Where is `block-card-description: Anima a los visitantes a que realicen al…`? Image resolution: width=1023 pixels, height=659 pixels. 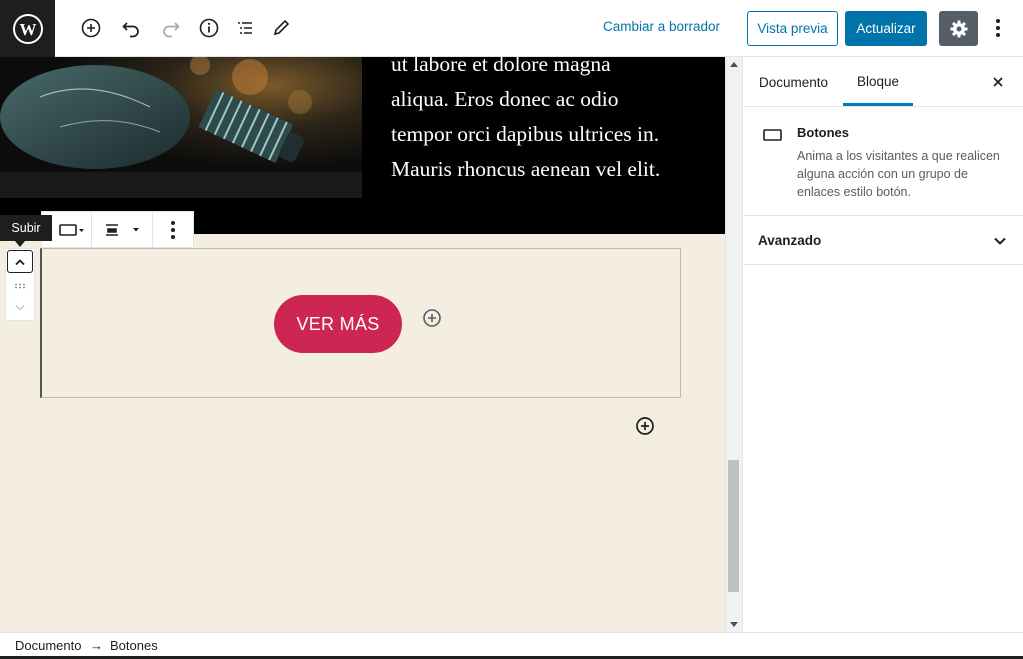 block-card-description: Anima a los visitantes a que realicen al… is located at coordinates (898, 174).